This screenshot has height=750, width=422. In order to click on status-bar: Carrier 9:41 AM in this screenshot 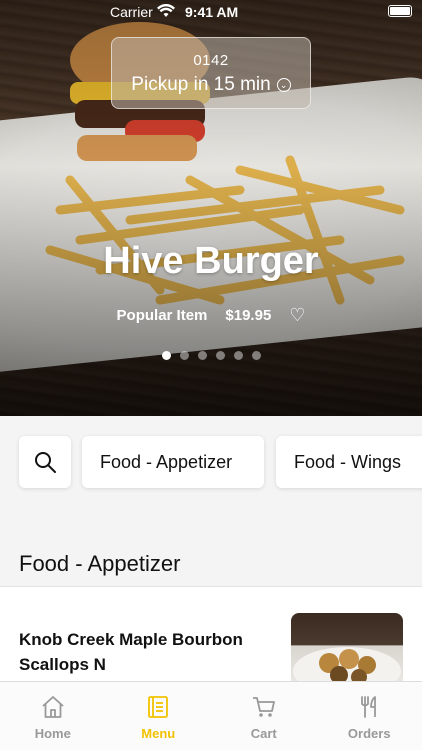, I will do `click(211, 12)`.